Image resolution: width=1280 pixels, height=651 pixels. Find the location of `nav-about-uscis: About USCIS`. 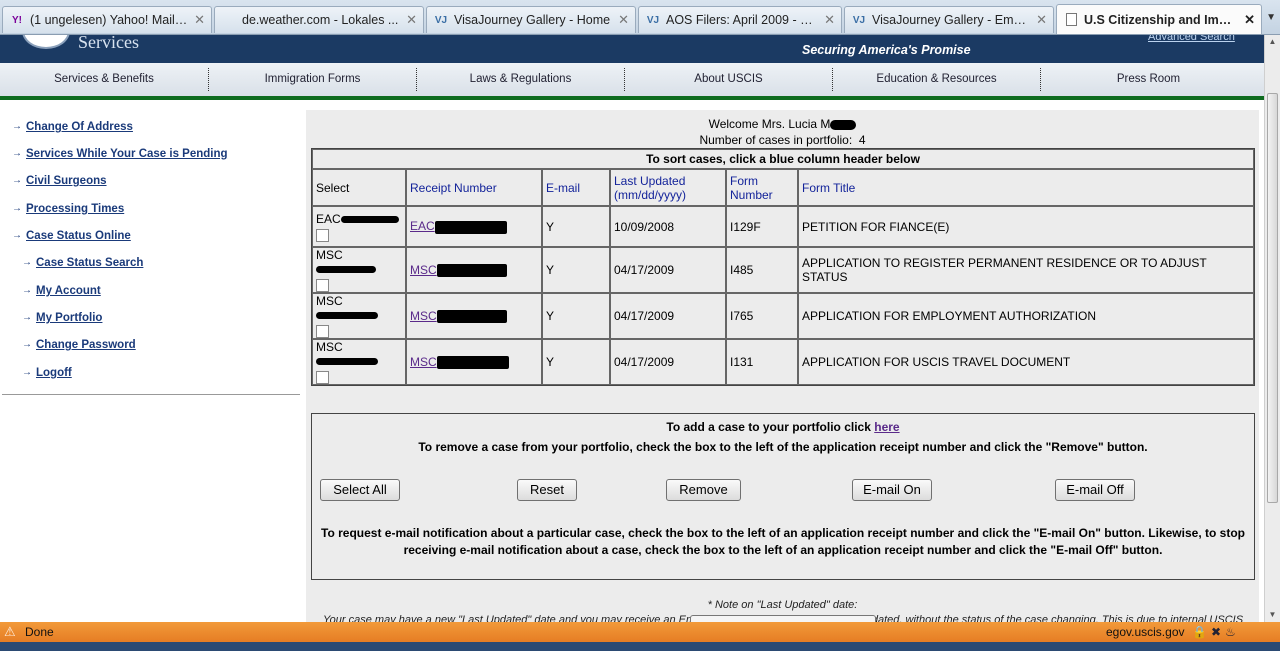

nav-about-uscis: About USCIS is located at coordinates (728, 79).